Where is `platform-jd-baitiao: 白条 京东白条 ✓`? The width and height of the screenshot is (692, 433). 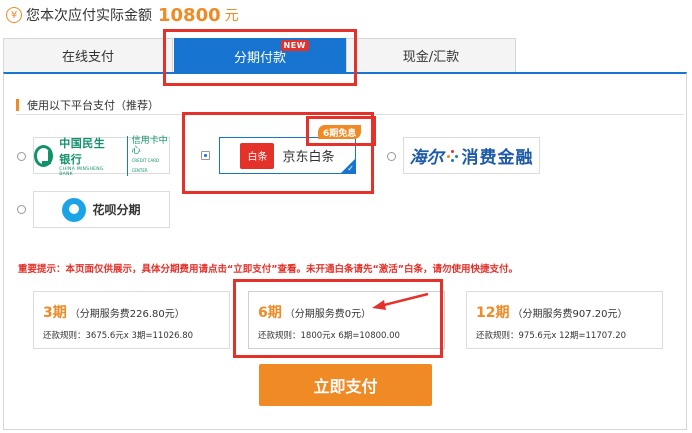 platform-jd-baitiao: 白条 京东白条 ✓ is located at coordinates (287, 155).